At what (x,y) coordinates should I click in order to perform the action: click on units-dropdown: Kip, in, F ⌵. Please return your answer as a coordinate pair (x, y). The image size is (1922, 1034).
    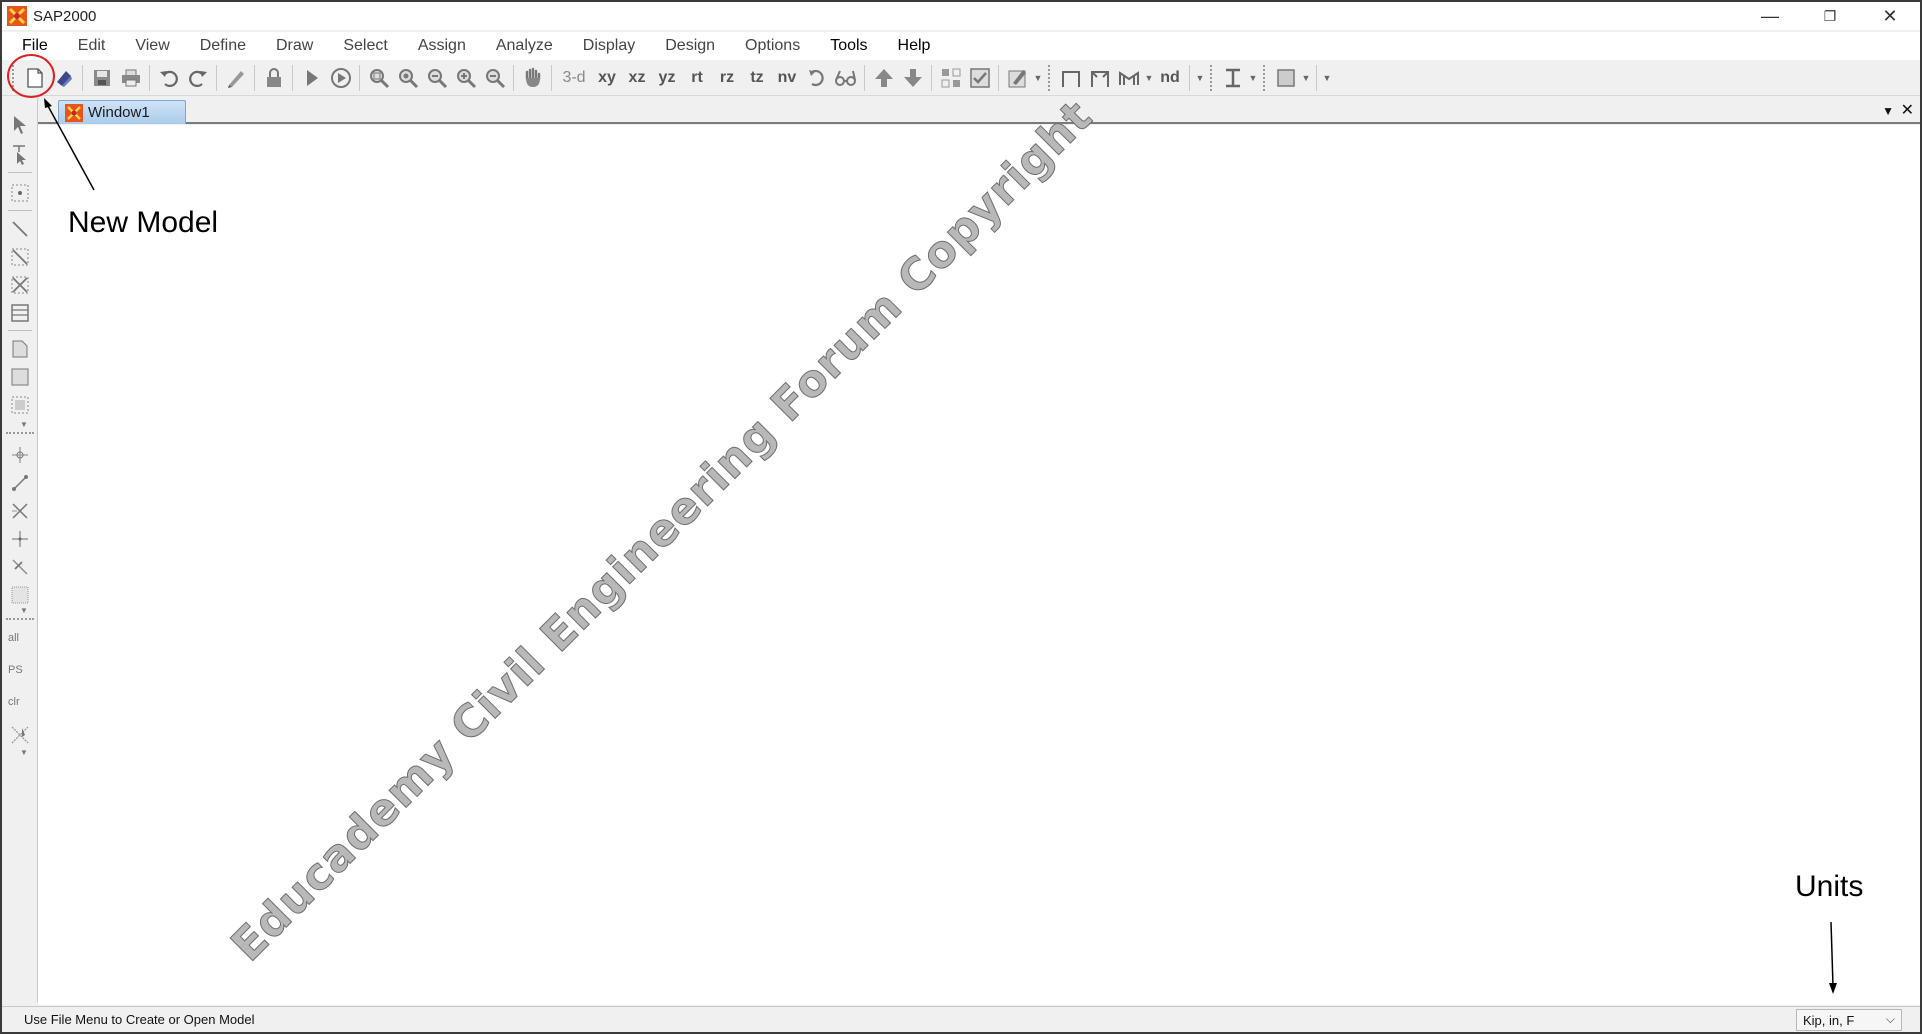
    Looking at the image, I should click on (1849, 1020).